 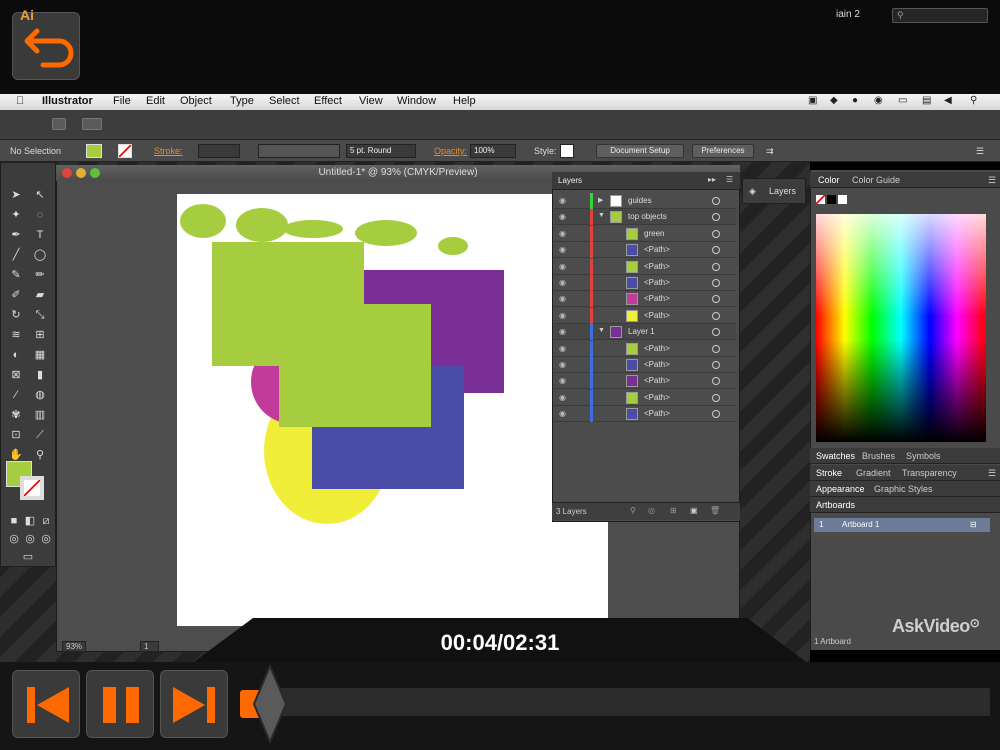 What do you see at coordinates (67, 101) in the screenshot?
I see `menu-illustrator: Illustrator` at bounding box center [67, 101].